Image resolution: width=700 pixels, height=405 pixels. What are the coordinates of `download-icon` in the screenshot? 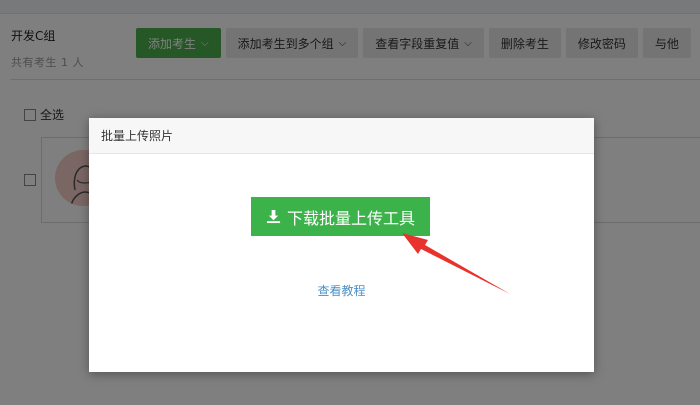 It's located at (273, 216).